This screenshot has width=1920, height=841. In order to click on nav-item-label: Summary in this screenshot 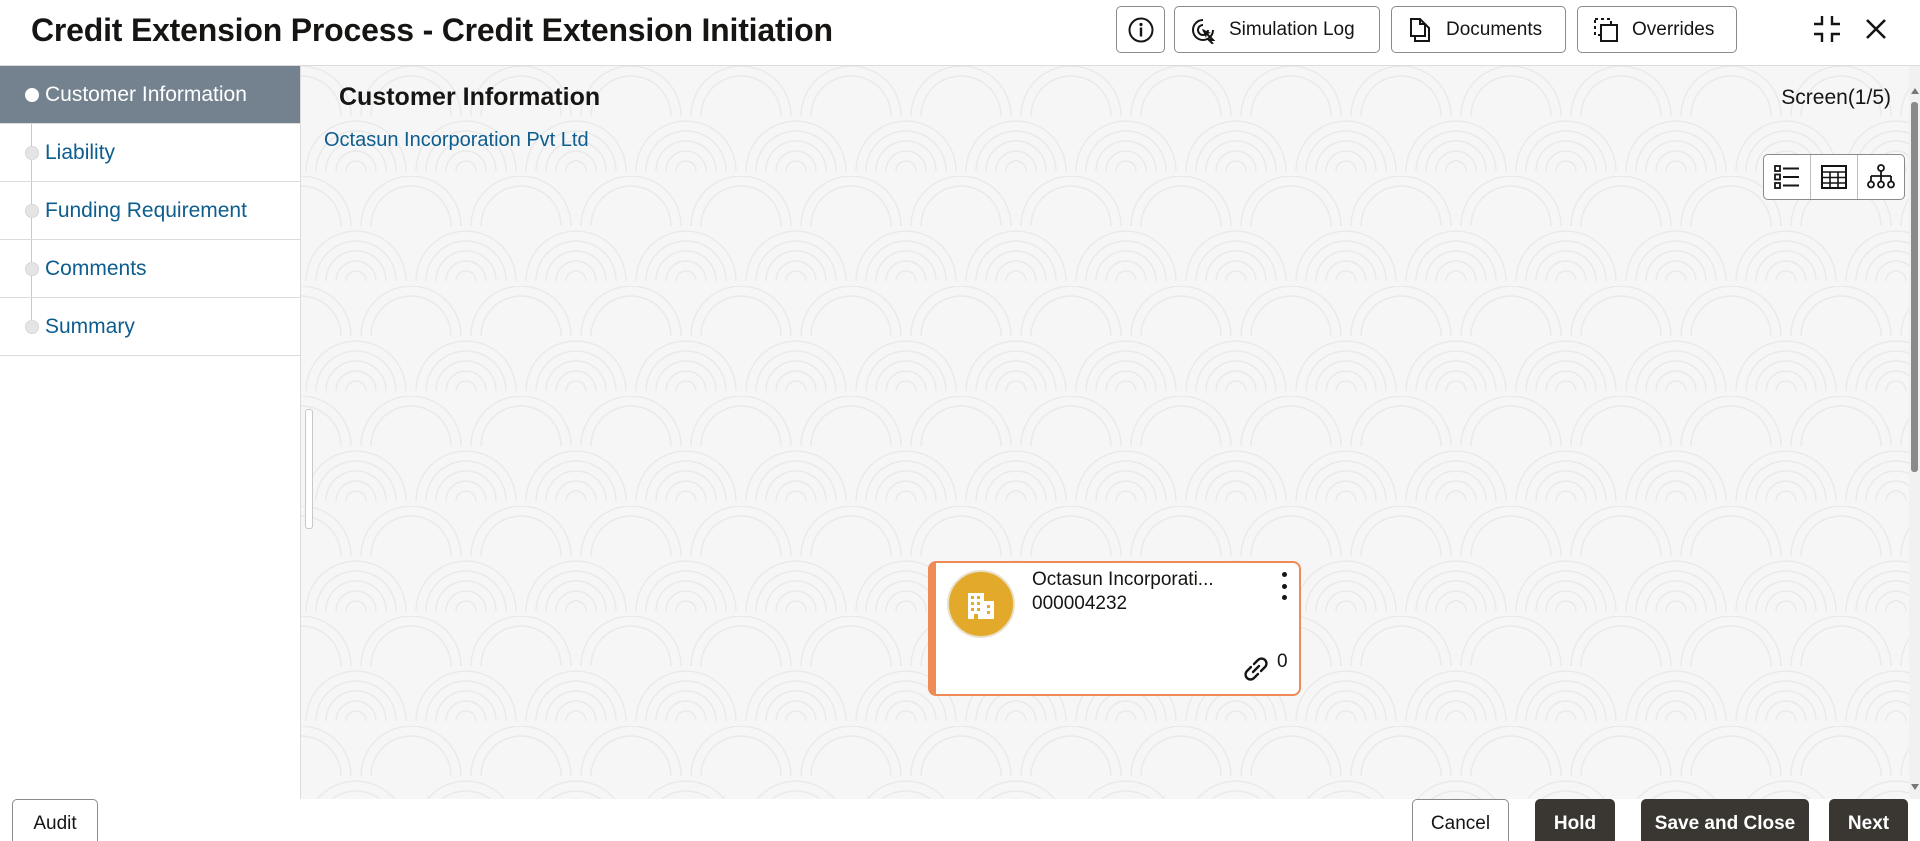, I will do `click(90, 326)`.